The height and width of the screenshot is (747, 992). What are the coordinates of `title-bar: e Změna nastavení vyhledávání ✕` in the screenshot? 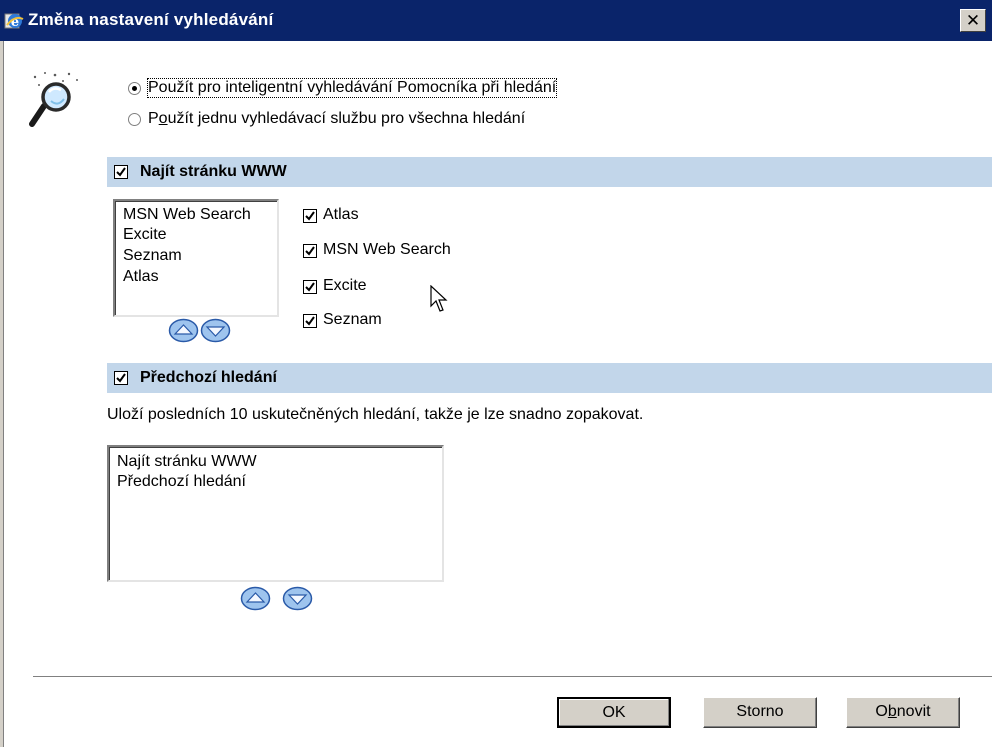 It's located at (496, 20).